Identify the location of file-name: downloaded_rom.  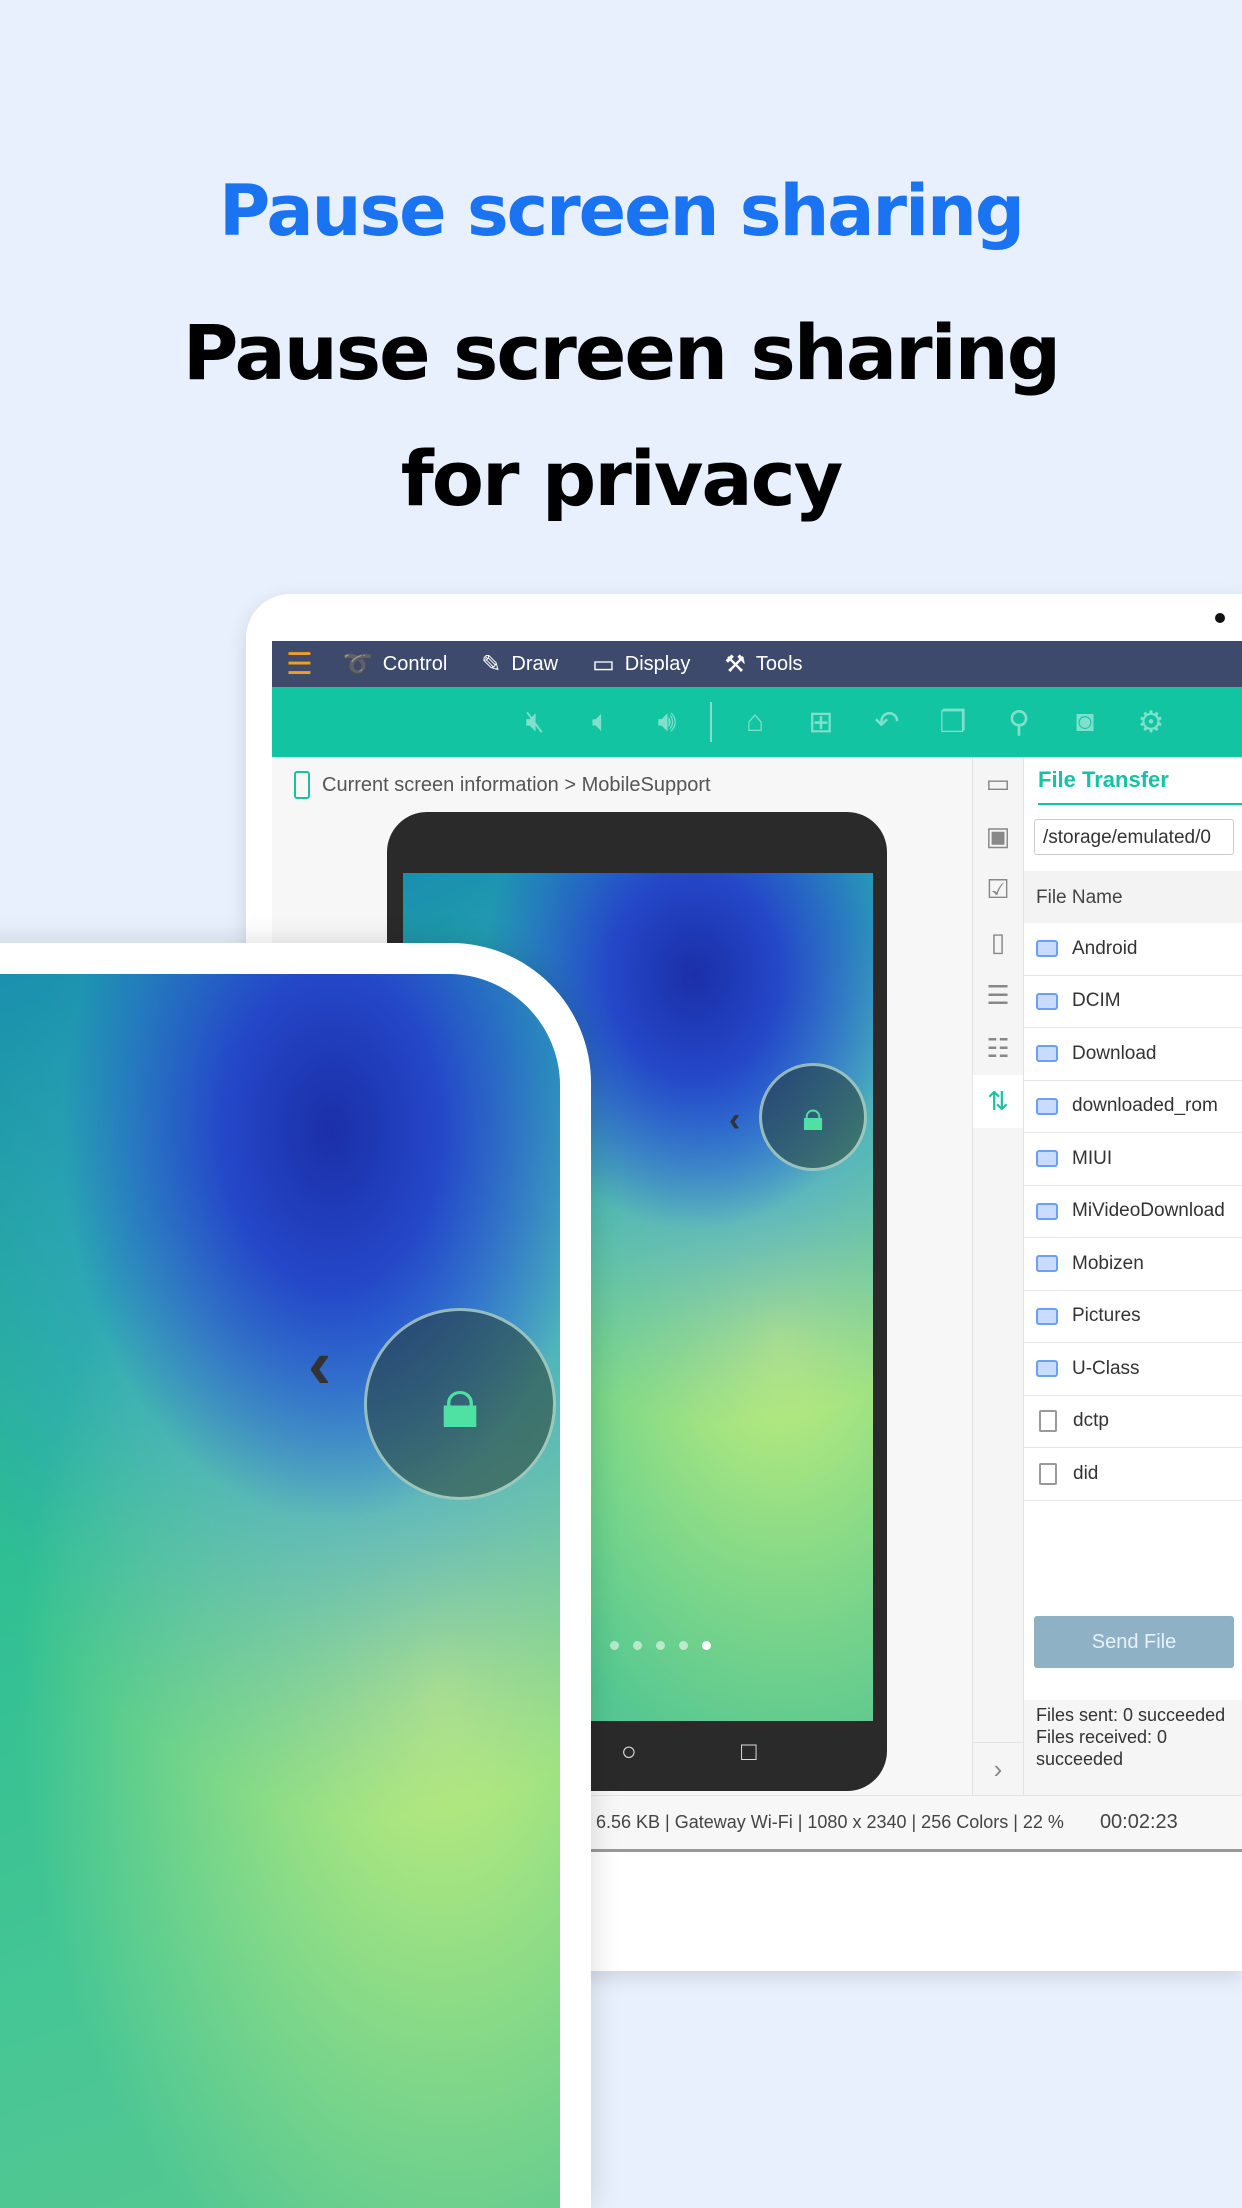
(1145, 1106).